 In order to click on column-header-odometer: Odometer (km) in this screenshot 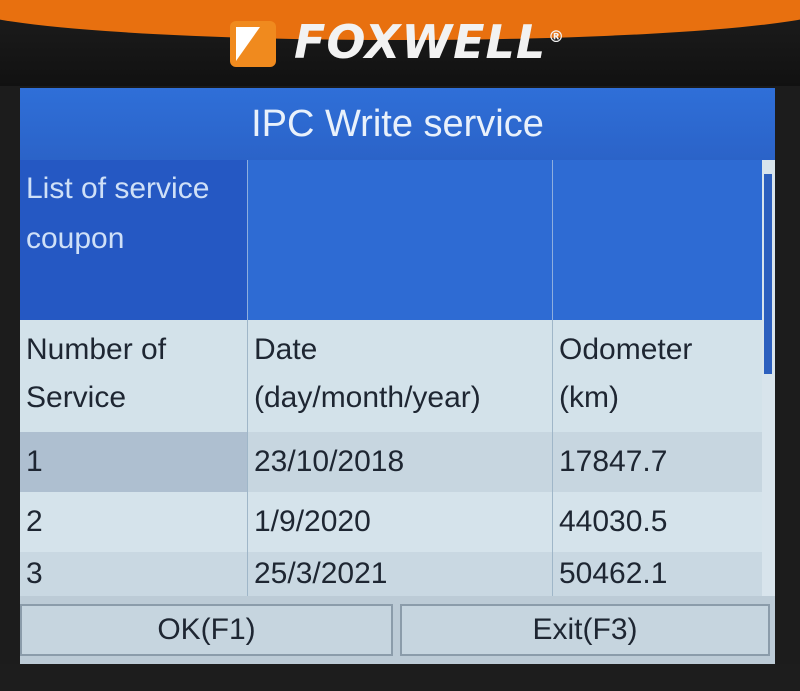, I will do `click(626, 373)`.